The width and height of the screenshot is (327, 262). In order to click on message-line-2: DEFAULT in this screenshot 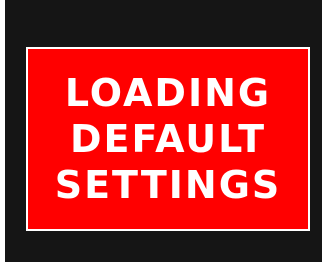, I will do `click(168, 139)`.